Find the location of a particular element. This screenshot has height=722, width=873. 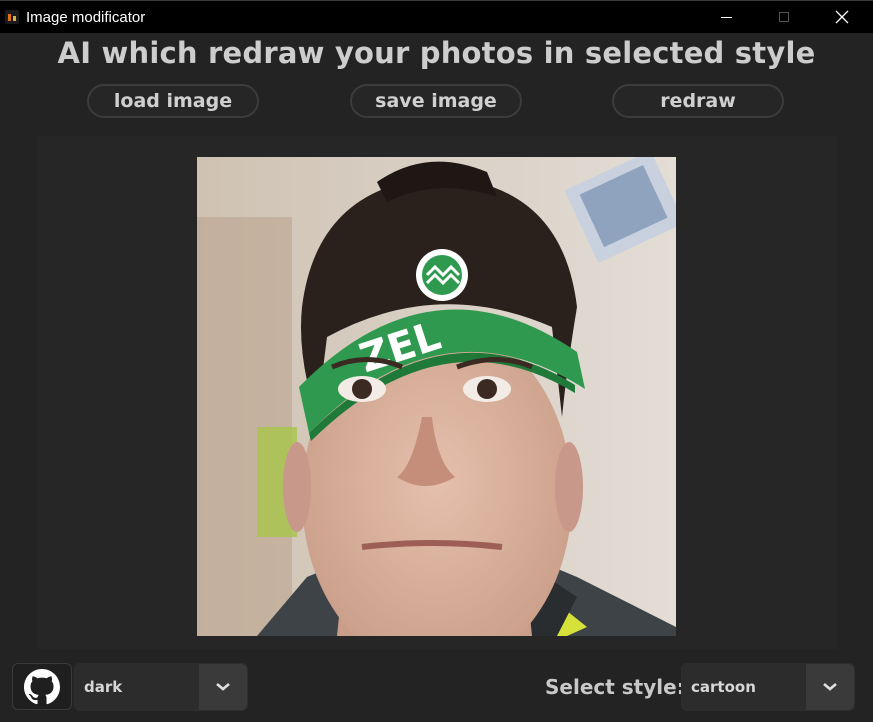

maximize-icon is located at coordinates (784, 17).